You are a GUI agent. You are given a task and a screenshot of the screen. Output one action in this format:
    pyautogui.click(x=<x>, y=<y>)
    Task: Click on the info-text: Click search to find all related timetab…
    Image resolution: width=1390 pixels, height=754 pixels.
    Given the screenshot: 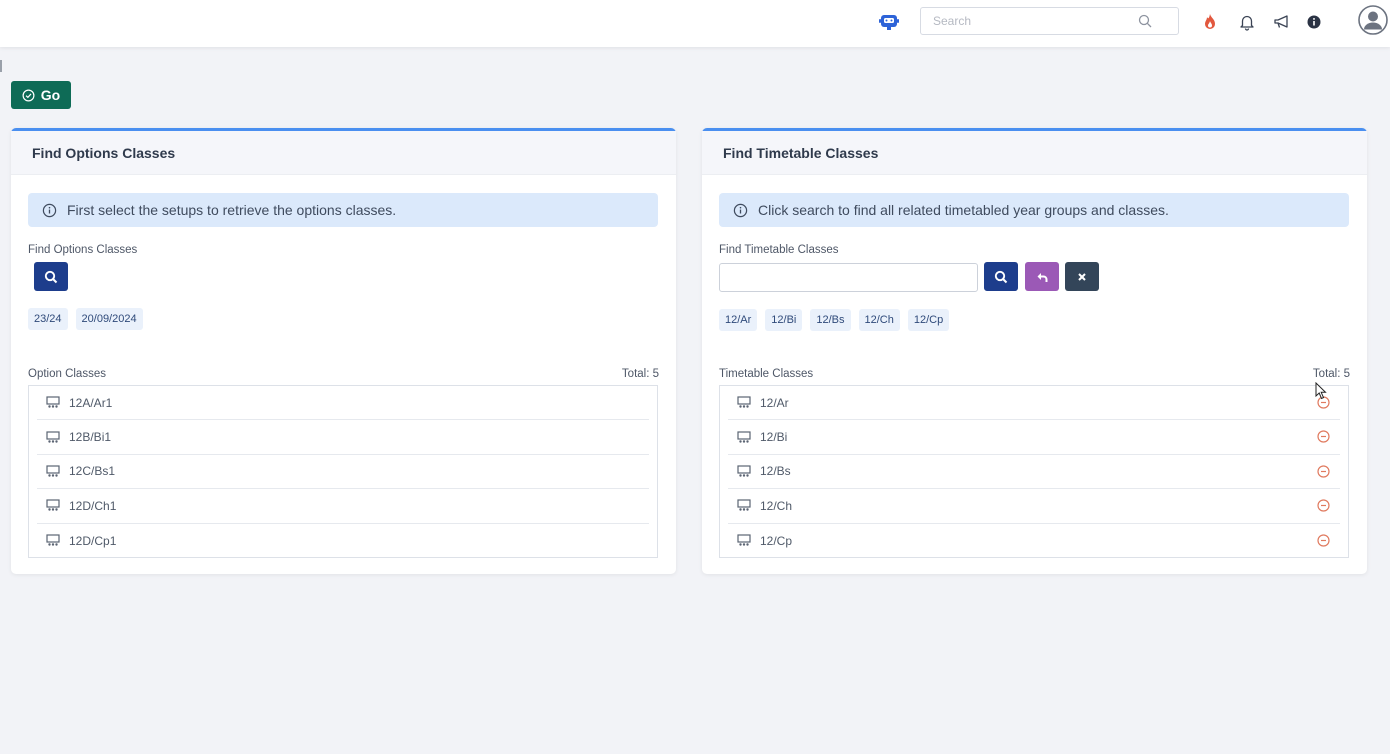 What is the action you would take?
    pyautogui.click(x=963, y=210)
    